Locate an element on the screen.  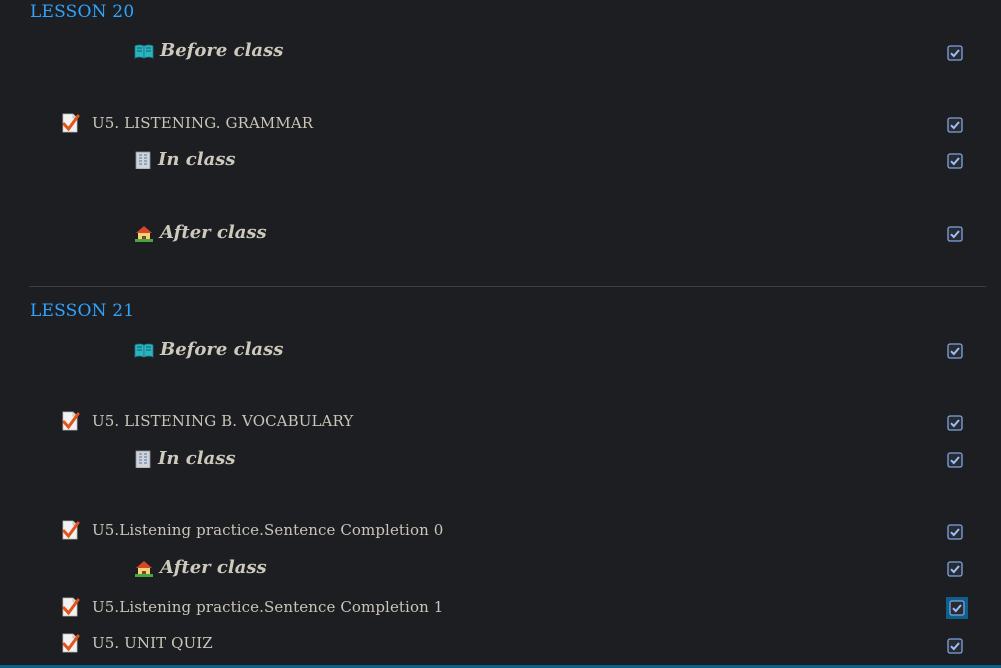
completion-checkbox-focused is located at coordinates (957, 608).